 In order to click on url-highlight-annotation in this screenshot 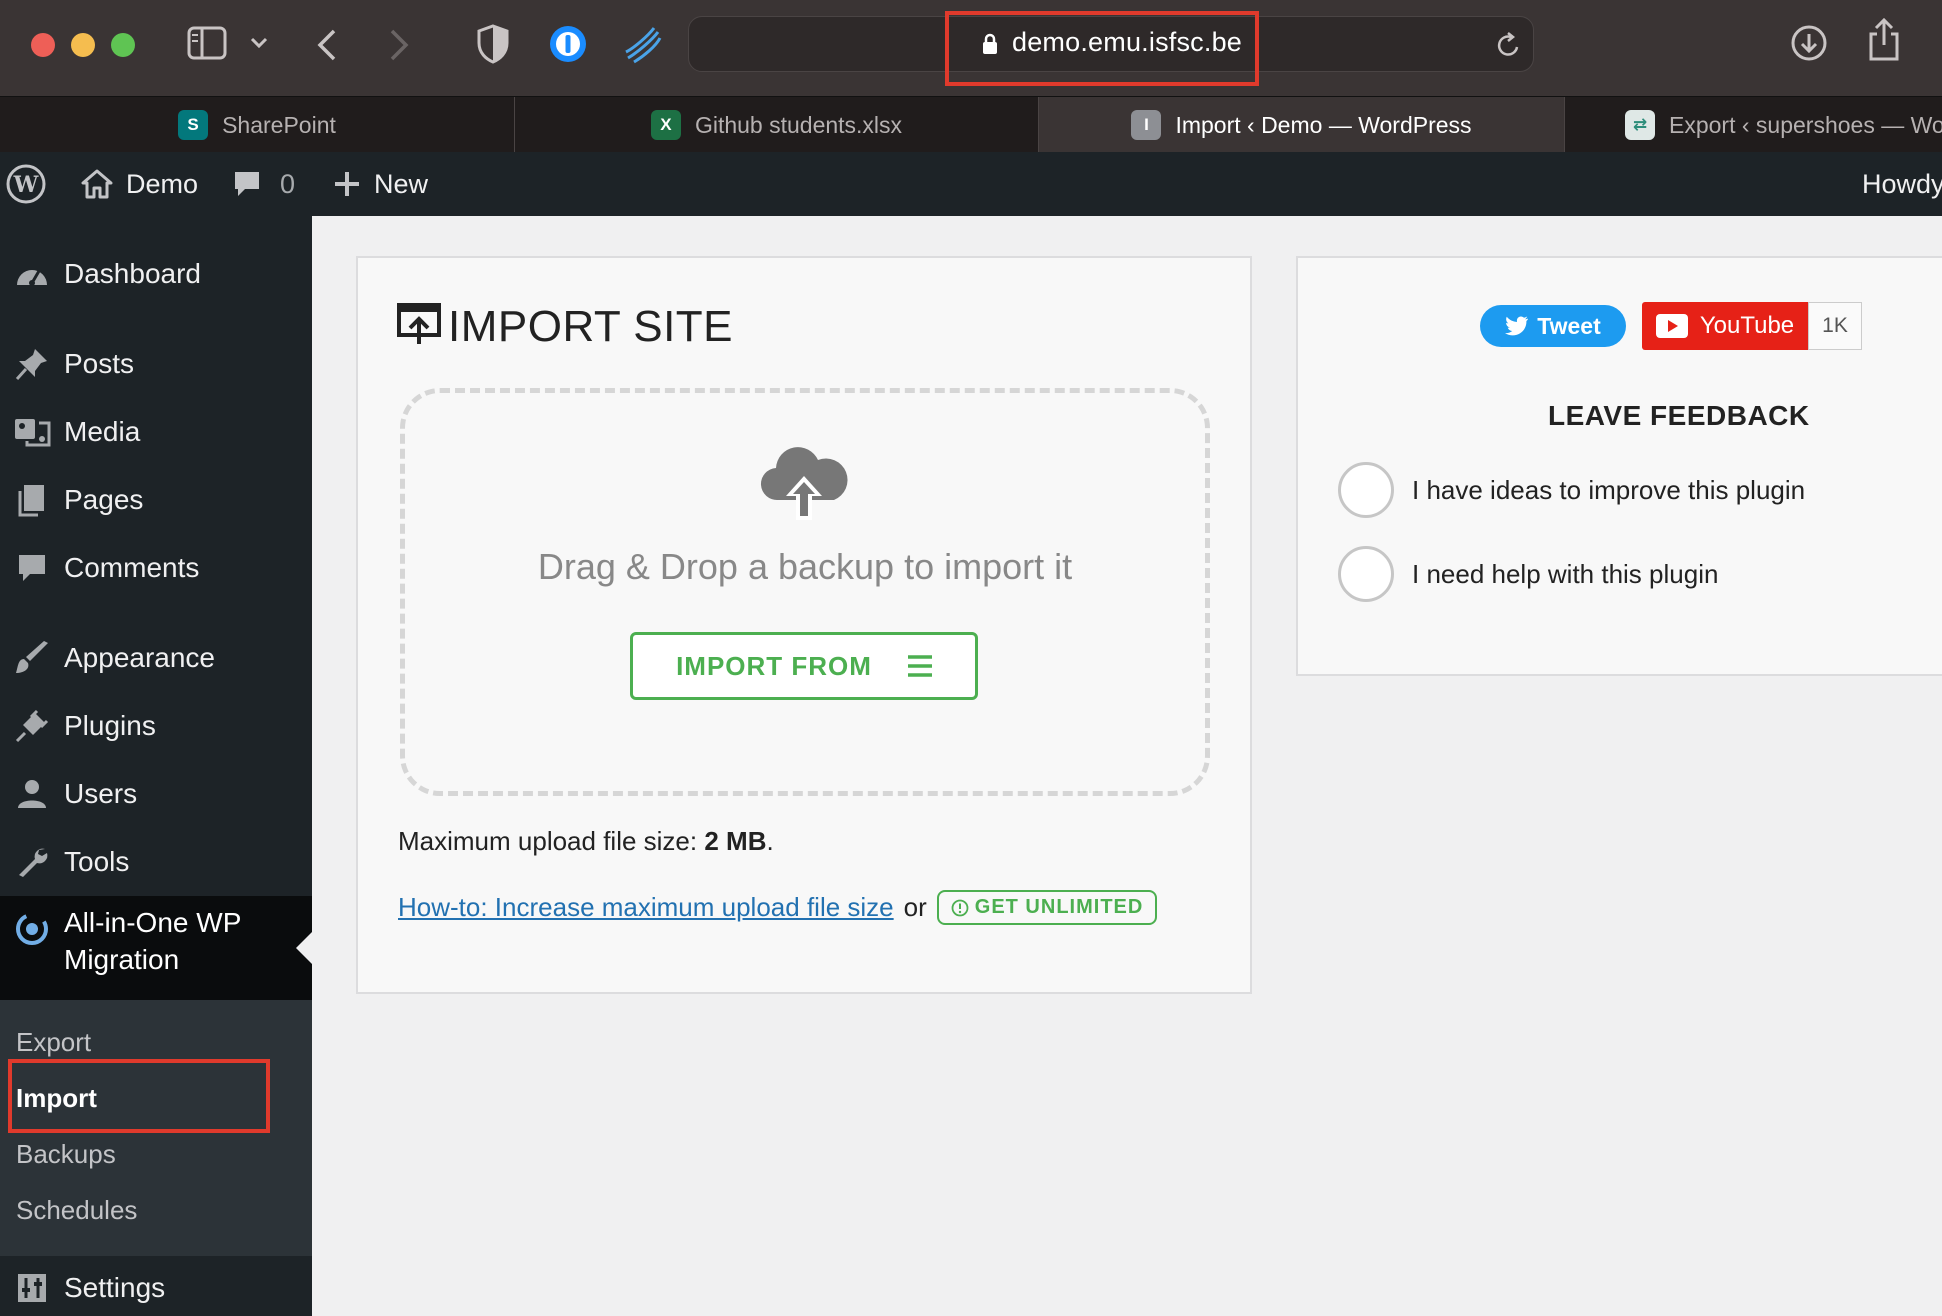, I will do `click(1102, 48)`.